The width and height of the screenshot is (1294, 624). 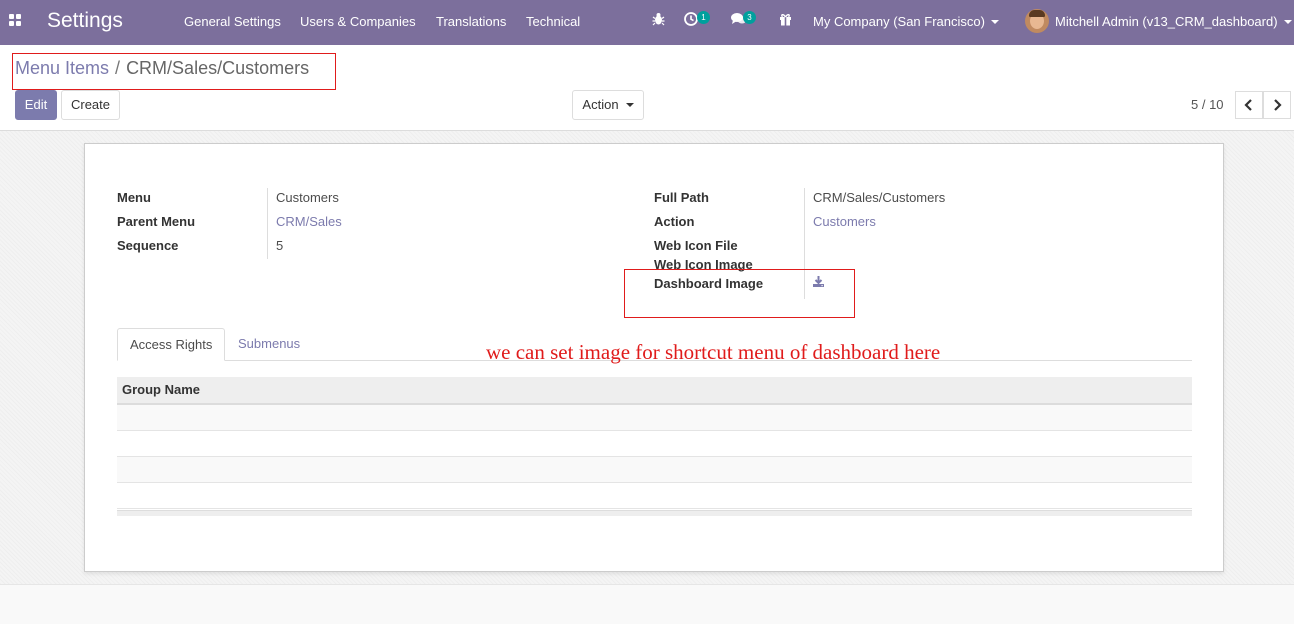 What do you see at coordinates (879, 197) in the screenshot?
I see `full-path-value: CRM/Sales/Customers` at bounding box center [879, 197].